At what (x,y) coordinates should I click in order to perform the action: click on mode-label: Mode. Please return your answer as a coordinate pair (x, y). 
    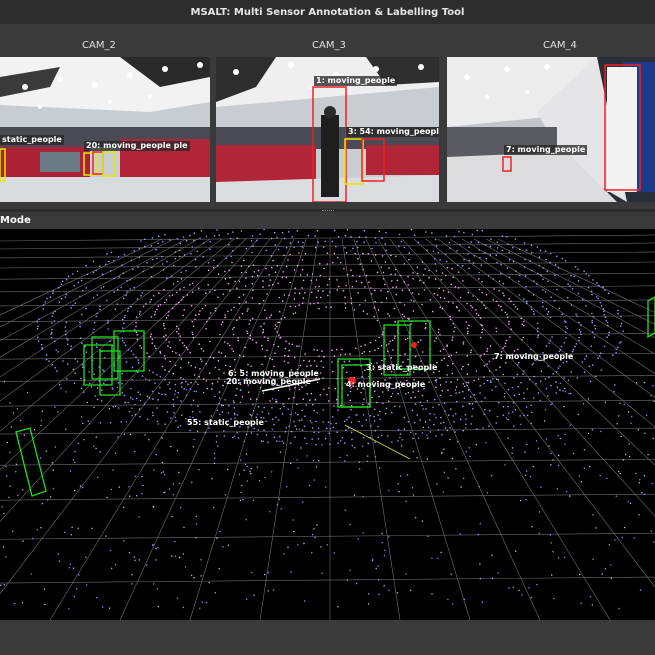
    Looking at the image, I should click on (327, 220).